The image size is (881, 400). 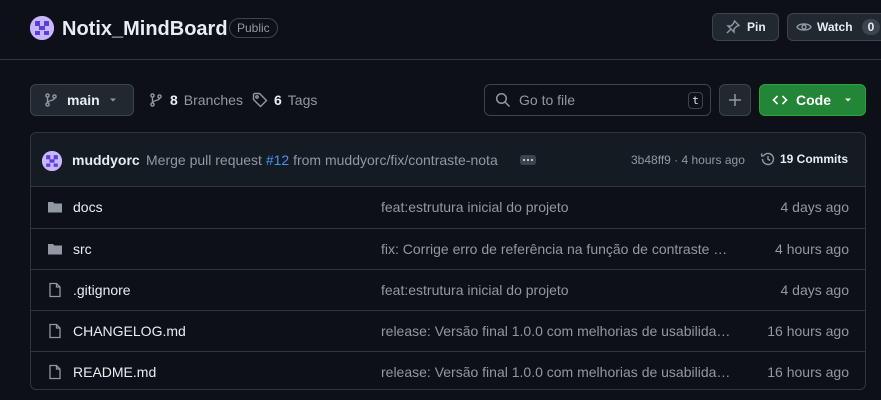 I want to click on branches-link: 8 Branches, so click(x=195, y=100).